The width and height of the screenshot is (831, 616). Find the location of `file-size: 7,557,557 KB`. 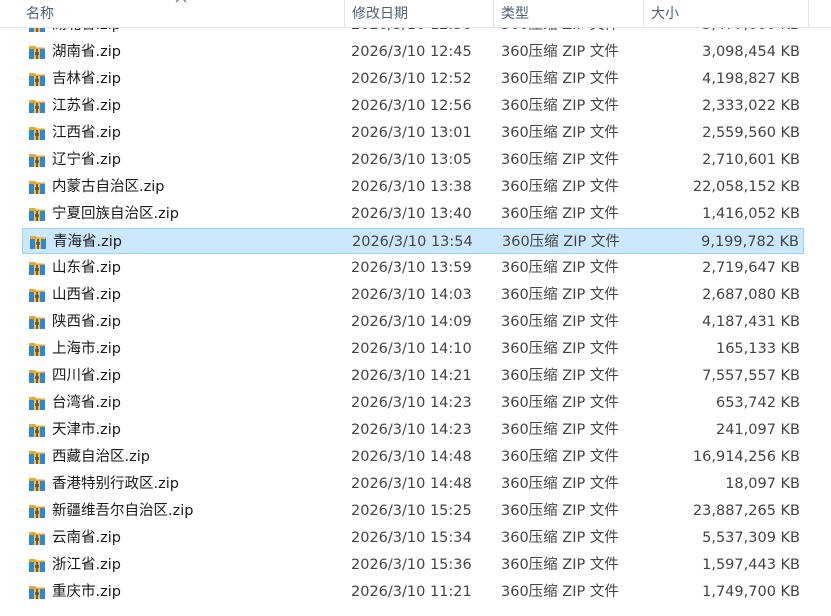

file-size: 7,557,557 KB is located at coordinates (751, 376).